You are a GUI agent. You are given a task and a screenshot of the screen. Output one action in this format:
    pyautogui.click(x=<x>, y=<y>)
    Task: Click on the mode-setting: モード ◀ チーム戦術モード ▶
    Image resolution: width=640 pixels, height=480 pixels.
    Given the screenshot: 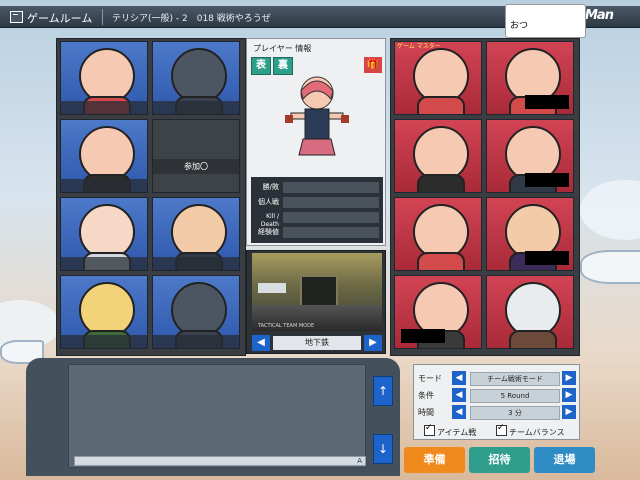 What is the action you would take?
    pyautogui.click(x=498, y=378)
    